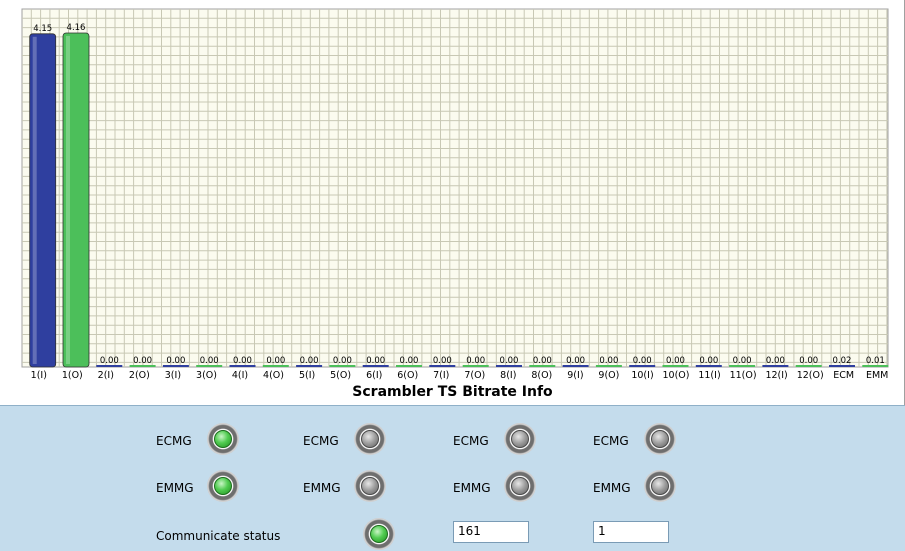 Image resolution: width=905 pixels, height=551 pixels. Describe the element at coordinates (72, 375) in the screenshot. I see `x-tick-label: 1(O)` at that location.